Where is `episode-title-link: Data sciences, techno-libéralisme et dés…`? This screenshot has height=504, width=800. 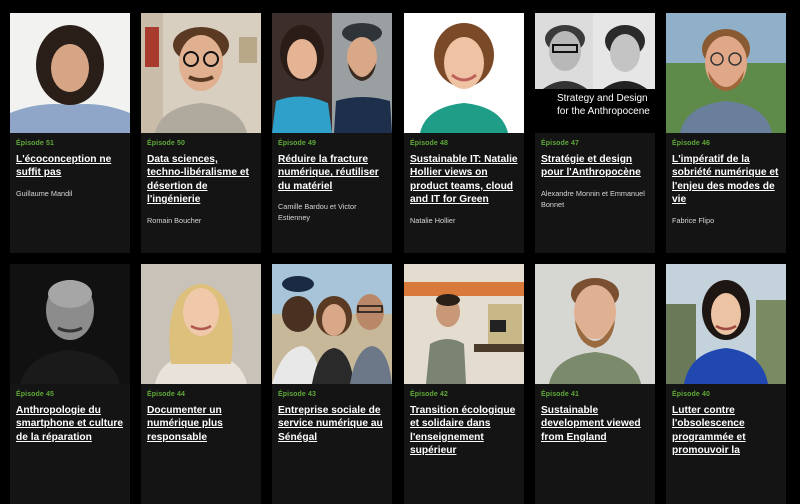 episode-title-link: Data sciences, techno-libéralisme et dés… is located at coordinates (201, 180).